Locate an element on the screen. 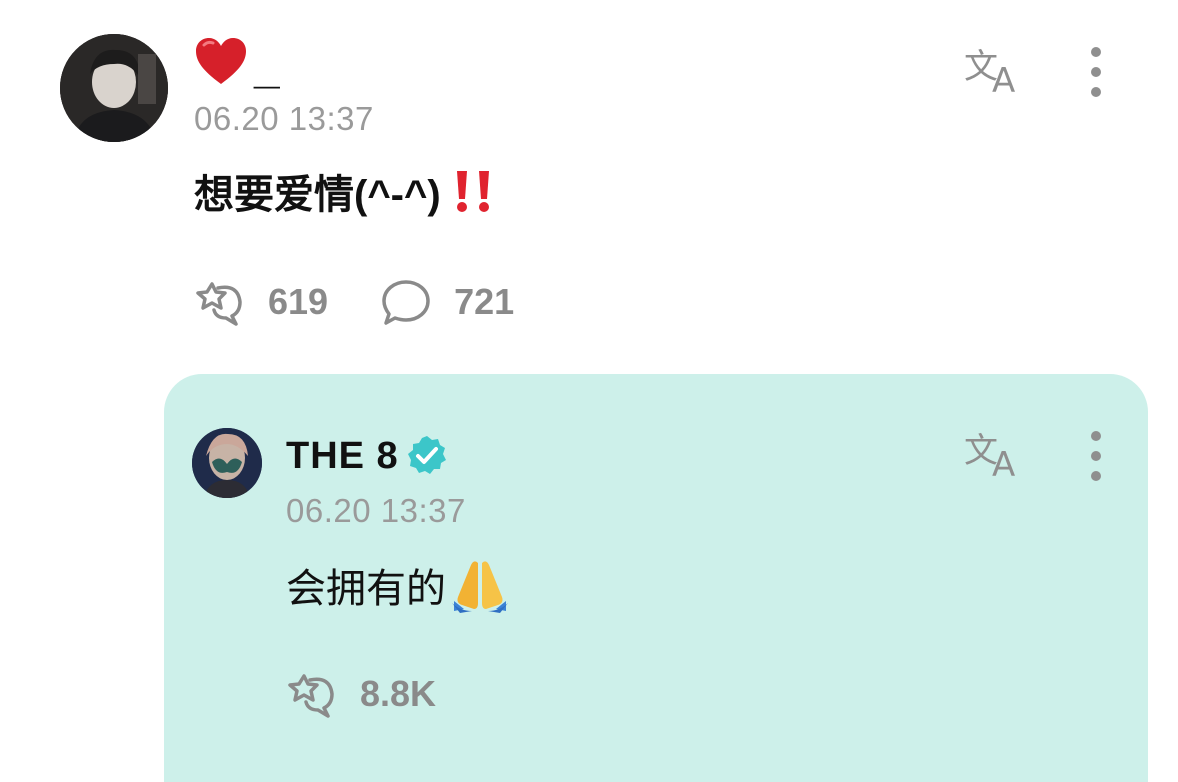 Image resolution: width=1178 pixels, height=782 pixels. reply-author-line: THE 8 is located at coordinates (367, 456).